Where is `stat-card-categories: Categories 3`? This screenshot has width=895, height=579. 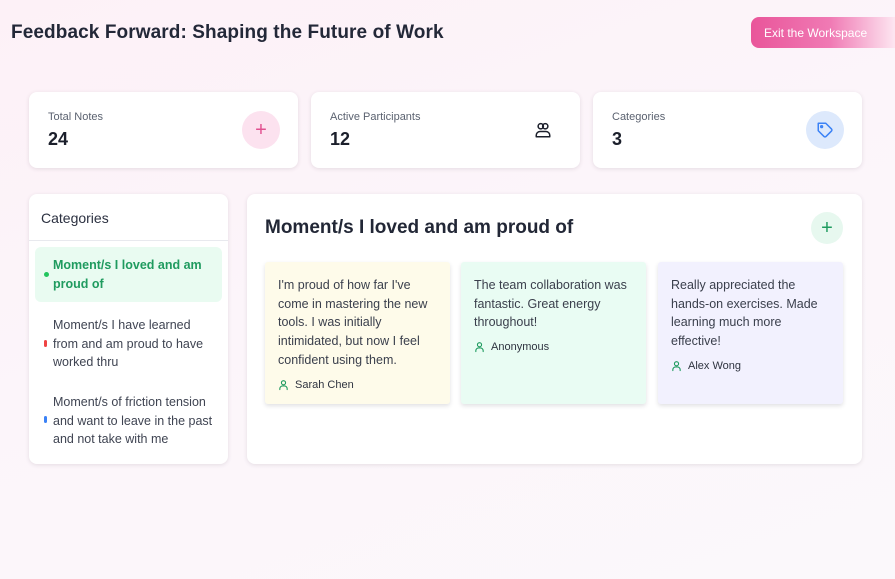 stat-card-categories: Categories 3 is located at coordinates (727, 130).